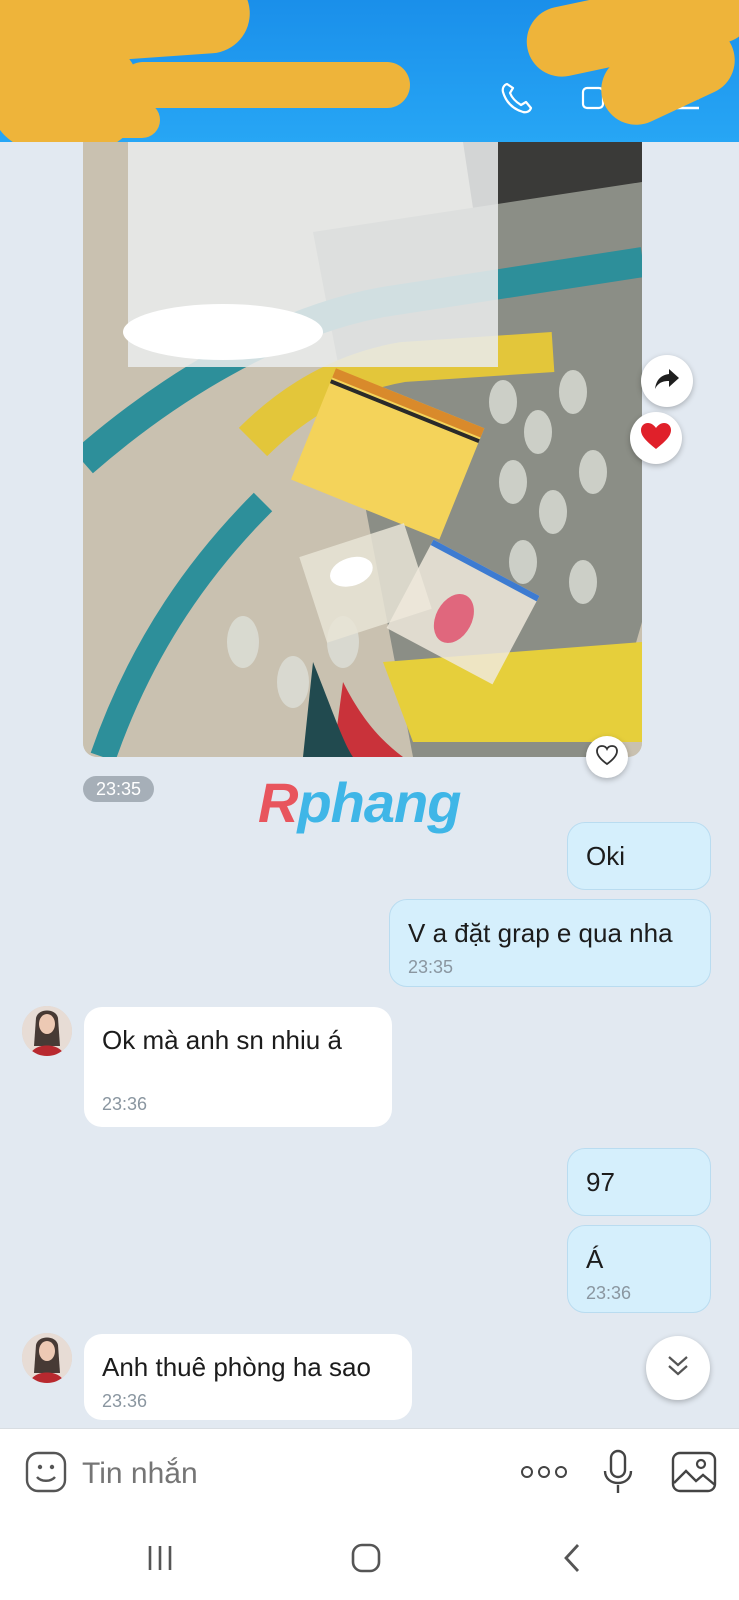  Describe the element at coordinates (46, 1474) in the screenshot. I see `sticker-smile-icon` at that location.